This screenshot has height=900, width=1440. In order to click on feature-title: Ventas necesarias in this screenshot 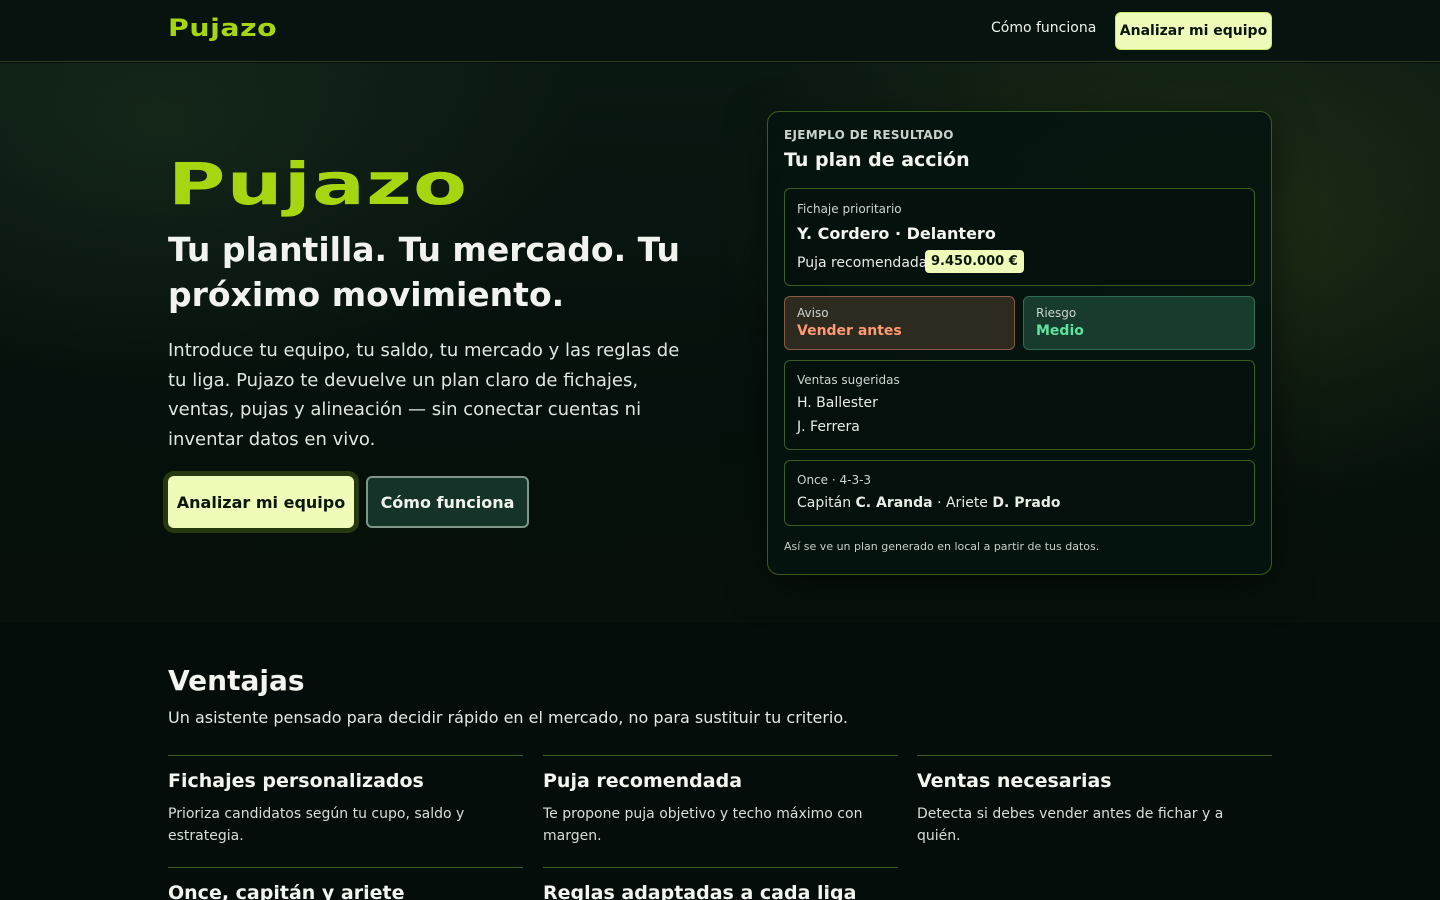, I will do `click(1014, 781)`.